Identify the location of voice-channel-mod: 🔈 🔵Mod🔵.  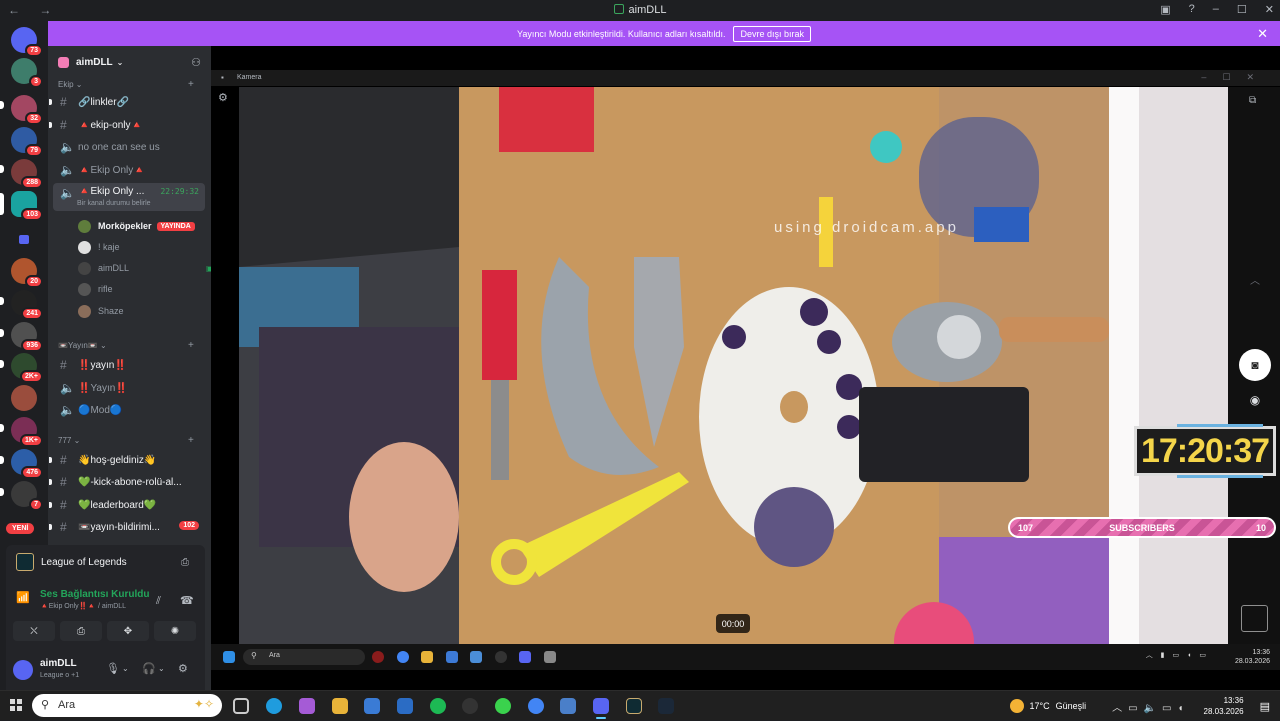
(129, 410).